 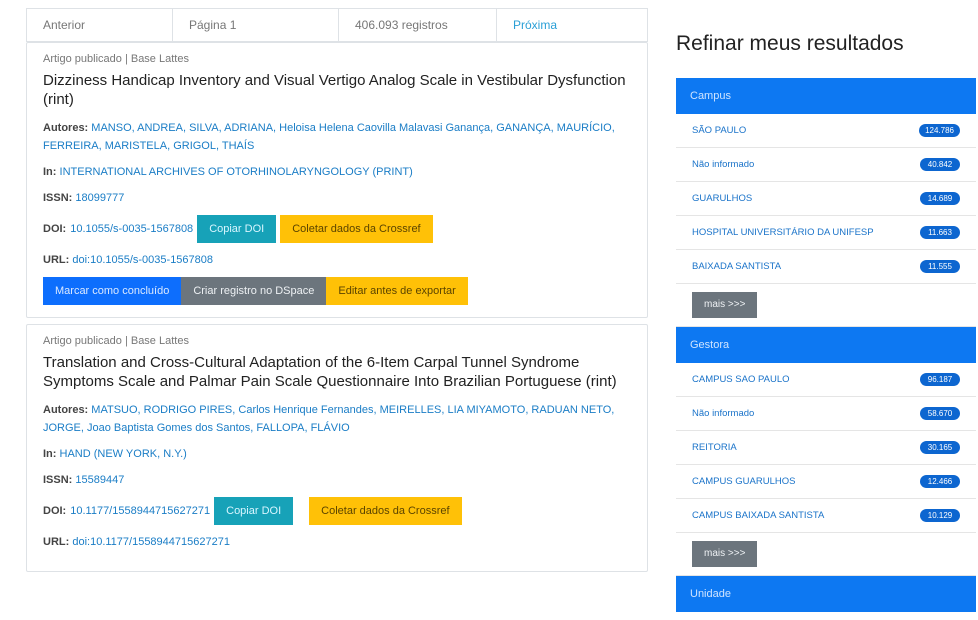 What do you see at coordinates (714, 447) in the screenshot?
I see `facet-item-label: REITORIA` at bounding box center [714, 447].